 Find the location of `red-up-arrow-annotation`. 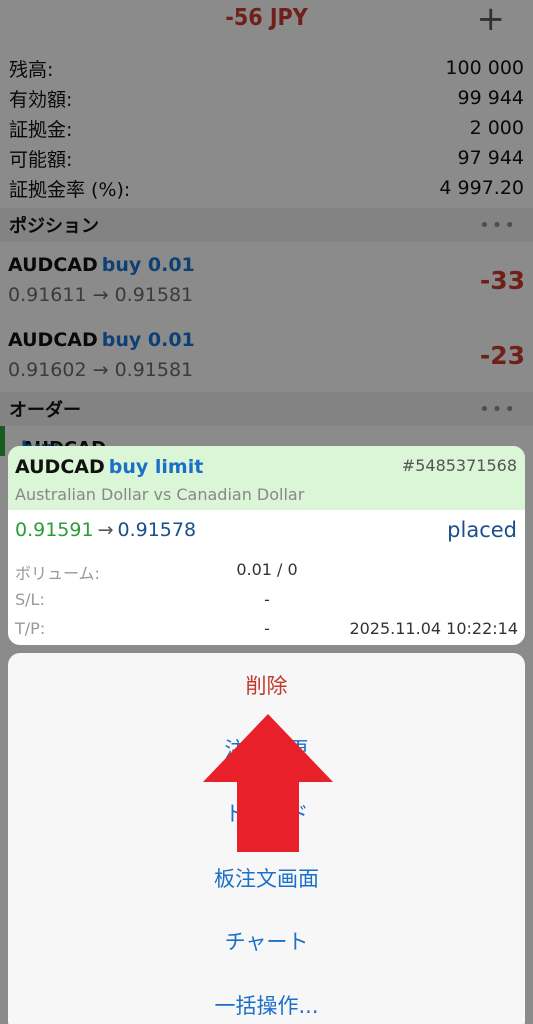

red-up-arrow-annotation is located at coordinates (268, 783).